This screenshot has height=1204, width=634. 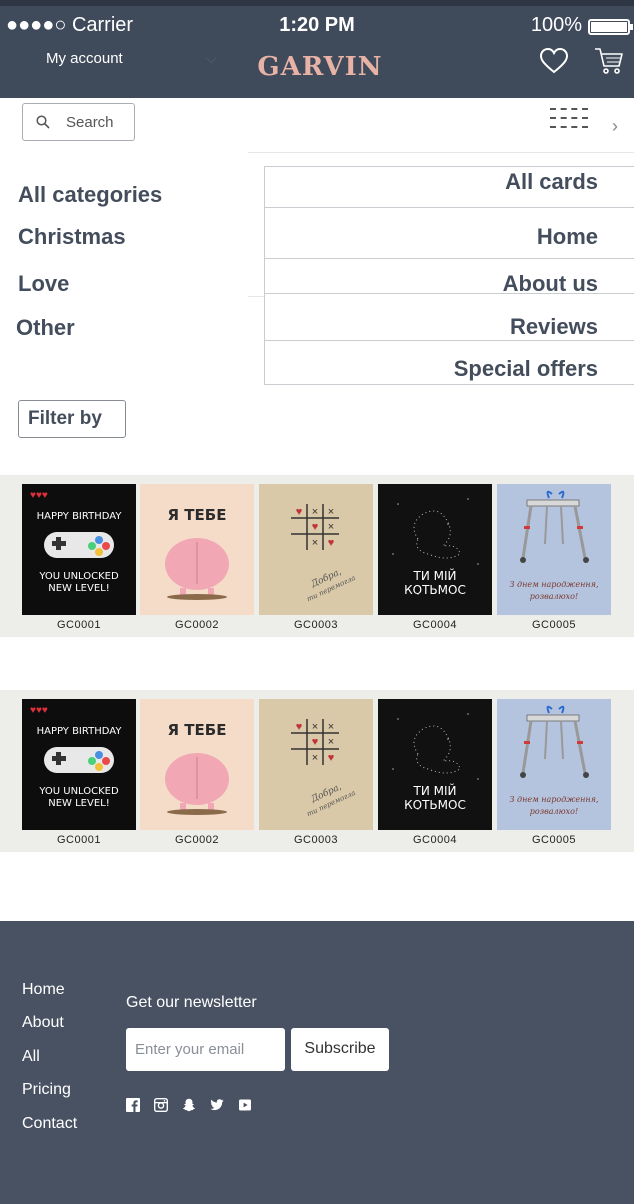 I want to click on category-love: Love, so click(x=43, y=284).